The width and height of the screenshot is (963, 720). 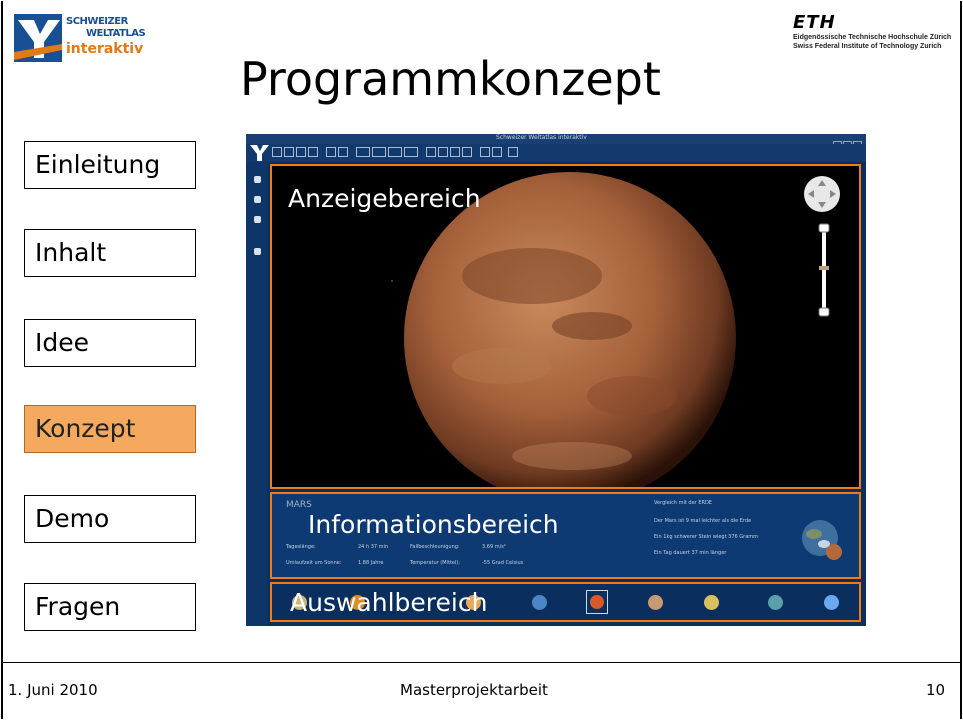 What do you see at coordinates (110, 343) in the screenshot?
I see `nav-item-idee: Idee` at bounding box center [110, 343].